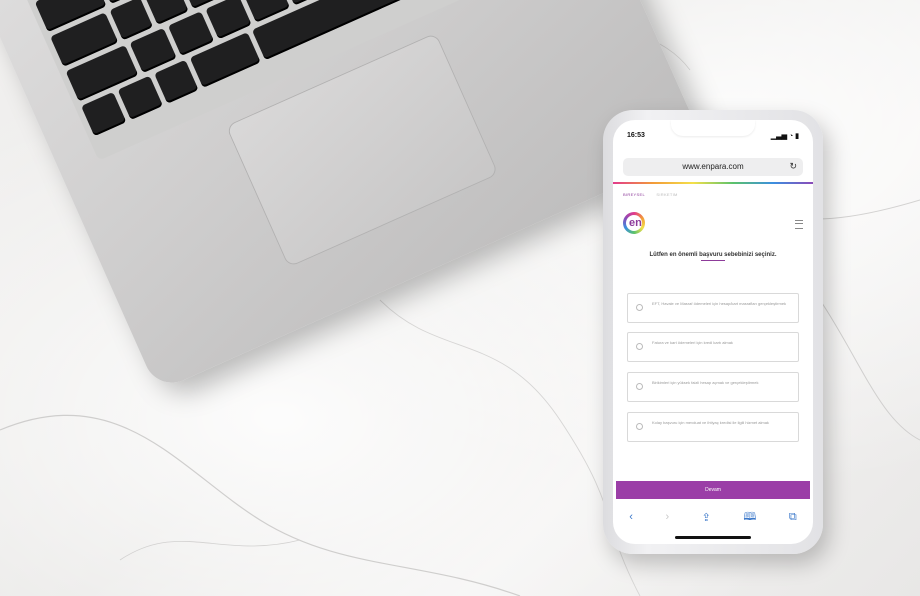  I want to click on notch, so click(713, 128).